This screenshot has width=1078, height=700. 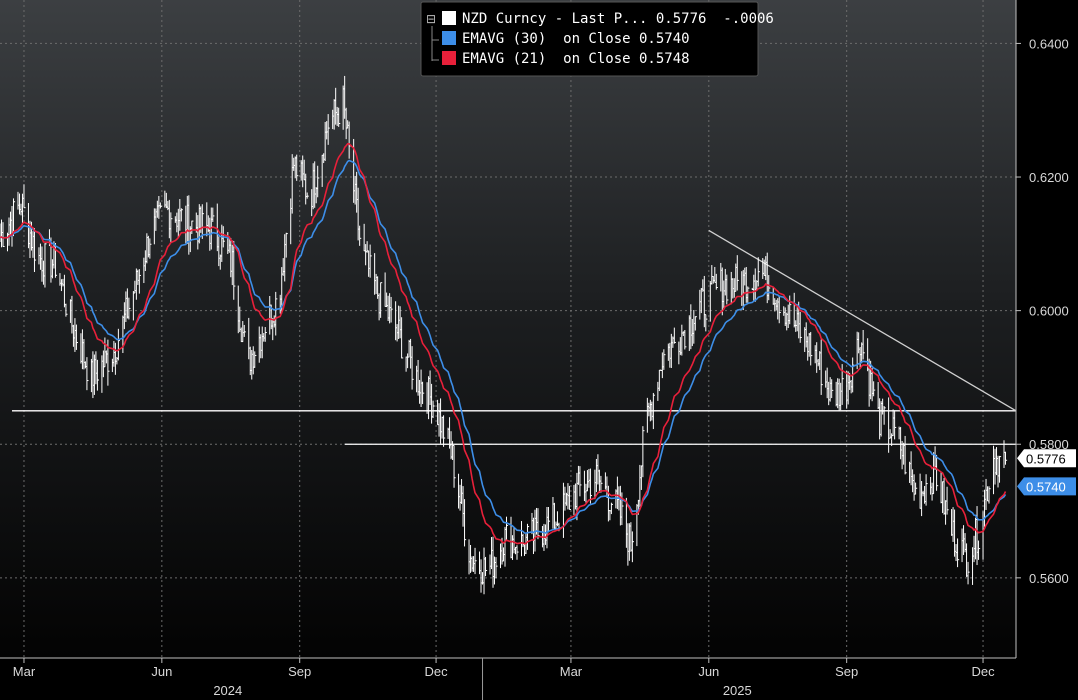 I want to click on legend-label-price: NZD Curncy - Last P... 0.5776 -.0006, so click(x=618, y=19).